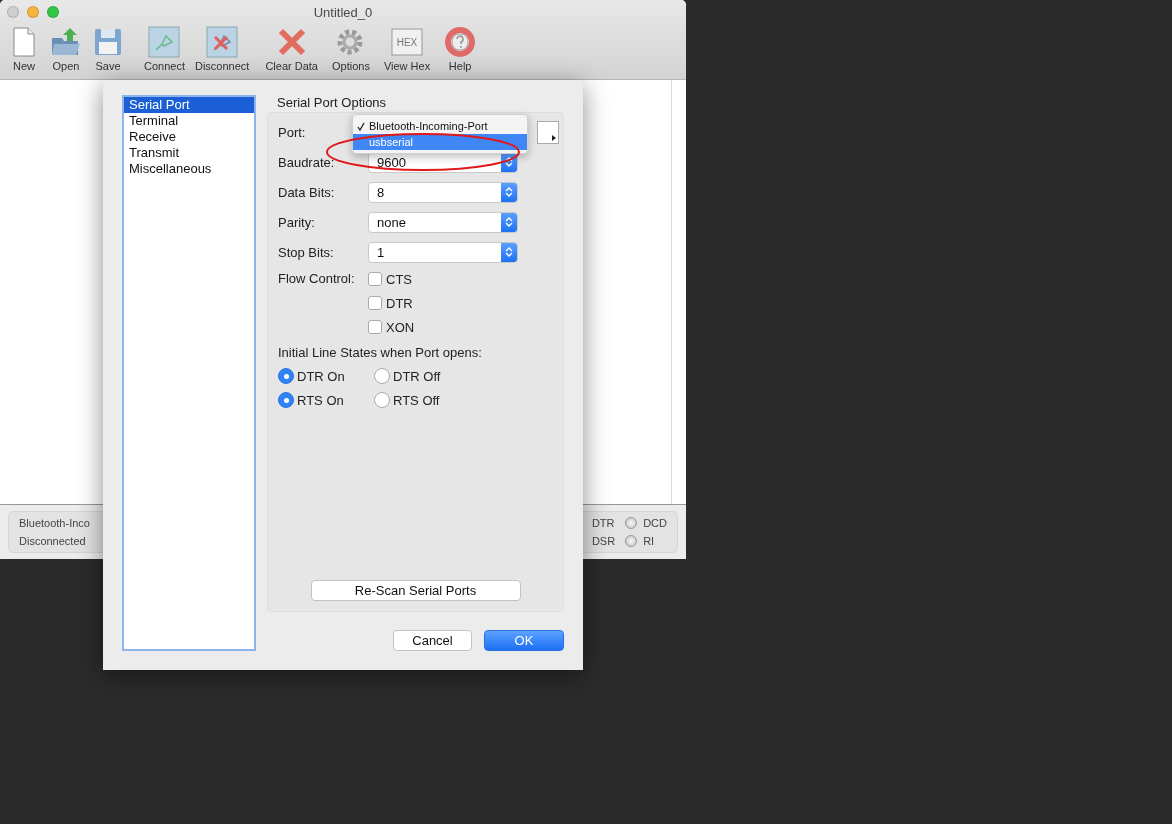  What do you see at coordinates (66, 42) in the screenshot?
I see `folder-icon` at bounding box center [66, 42].